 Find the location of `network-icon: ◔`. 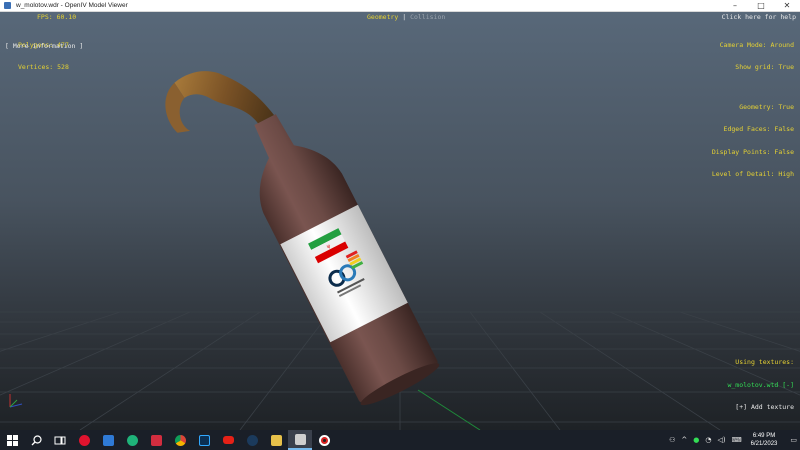

network-icon: ◔ is located at coordinates (708, 440).